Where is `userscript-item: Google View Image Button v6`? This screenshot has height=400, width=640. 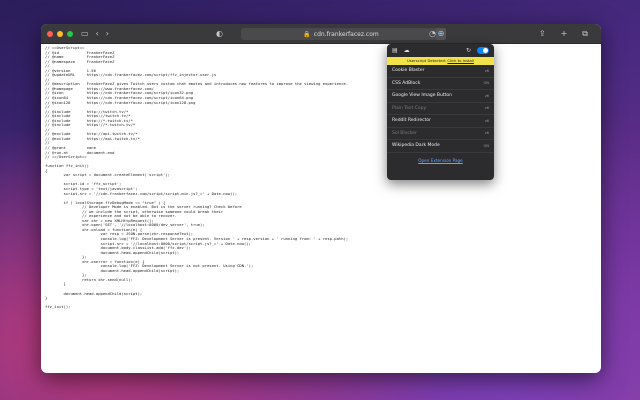
userscript-item: Google View Image Button v6 is located at coordinates (440, 96).